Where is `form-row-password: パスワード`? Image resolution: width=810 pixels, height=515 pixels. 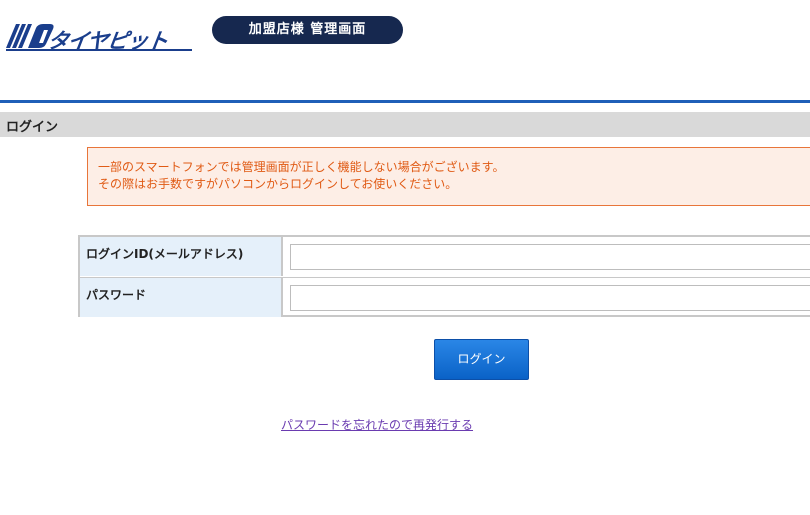 form-row-password: パスワード is located at coordinates (445, 297).